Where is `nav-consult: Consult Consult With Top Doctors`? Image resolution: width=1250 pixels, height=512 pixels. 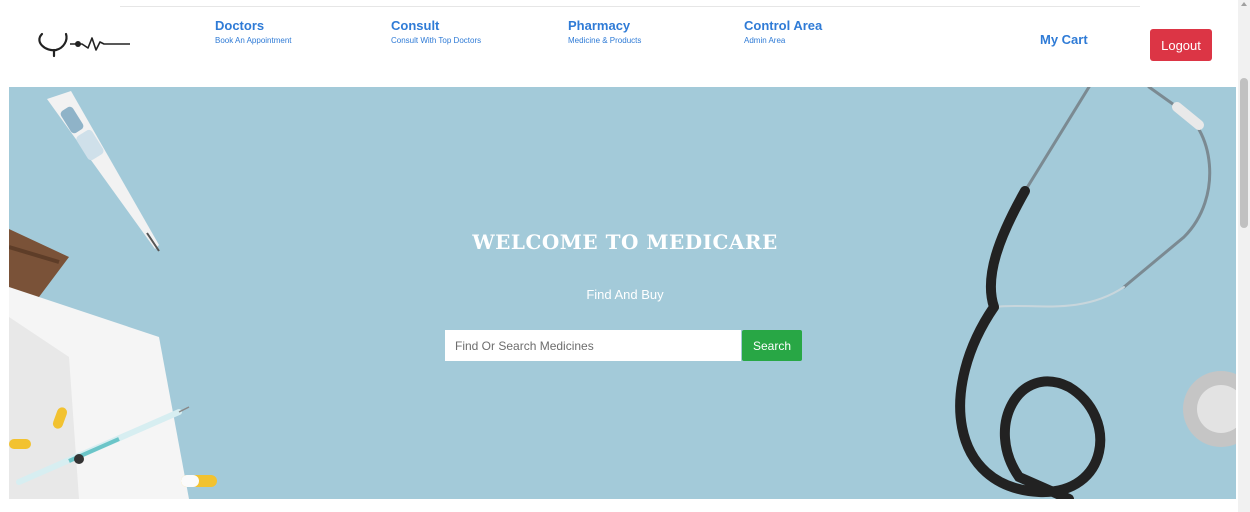 nav-consult: Consult Consult With Top Doctors is located at coordinates (436, 33).